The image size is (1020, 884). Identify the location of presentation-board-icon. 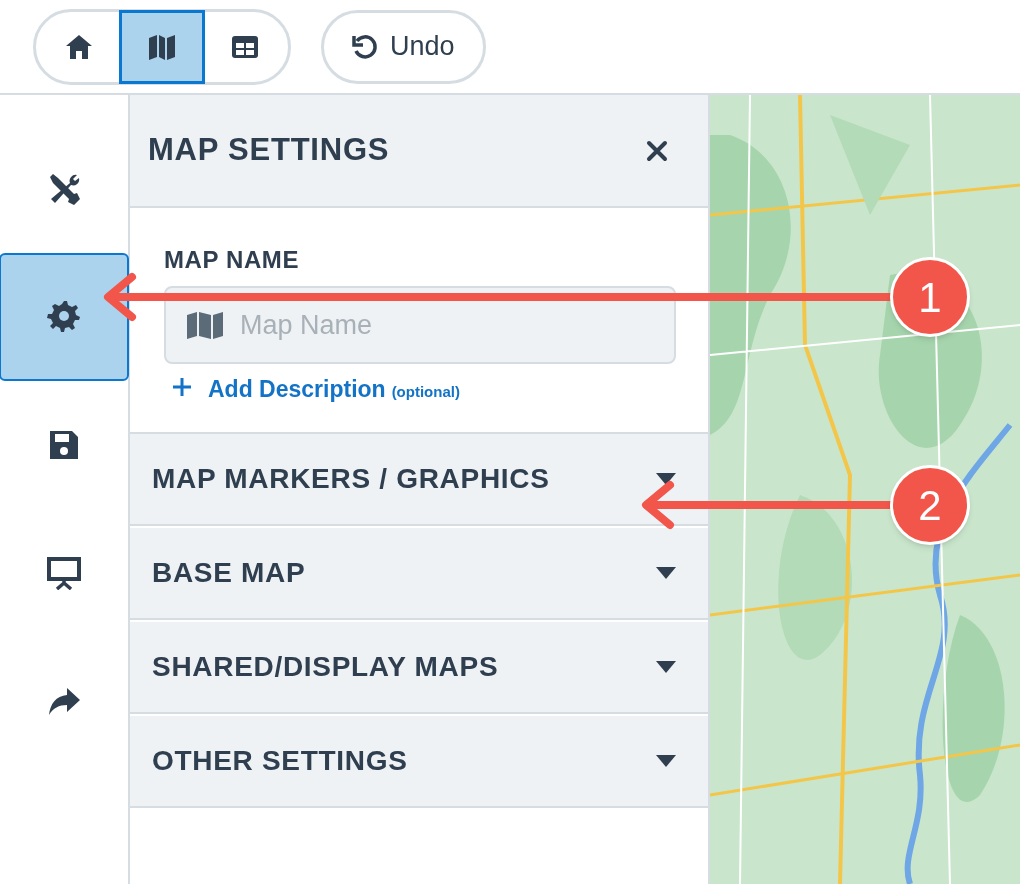
(64, 573).